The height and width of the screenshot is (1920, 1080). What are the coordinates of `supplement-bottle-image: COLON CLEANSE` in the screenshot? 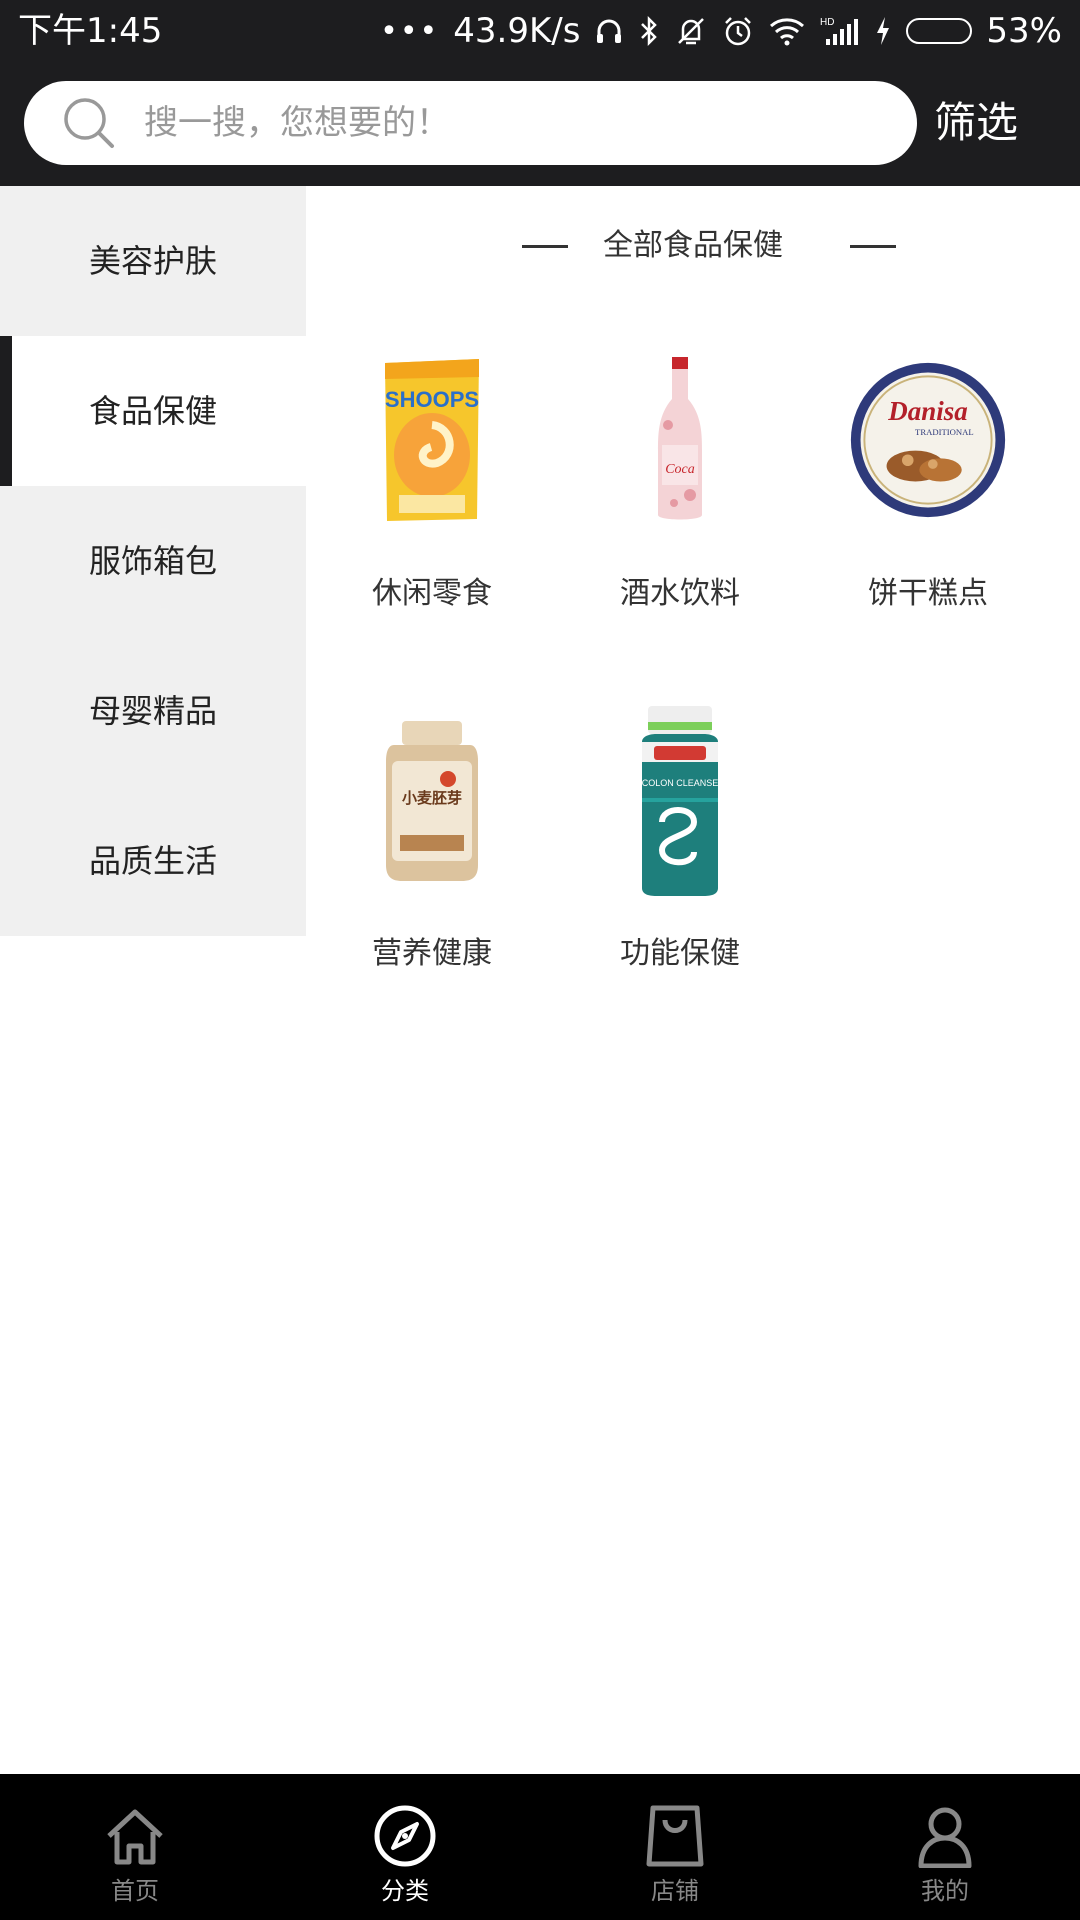 It's located at (680, 801).